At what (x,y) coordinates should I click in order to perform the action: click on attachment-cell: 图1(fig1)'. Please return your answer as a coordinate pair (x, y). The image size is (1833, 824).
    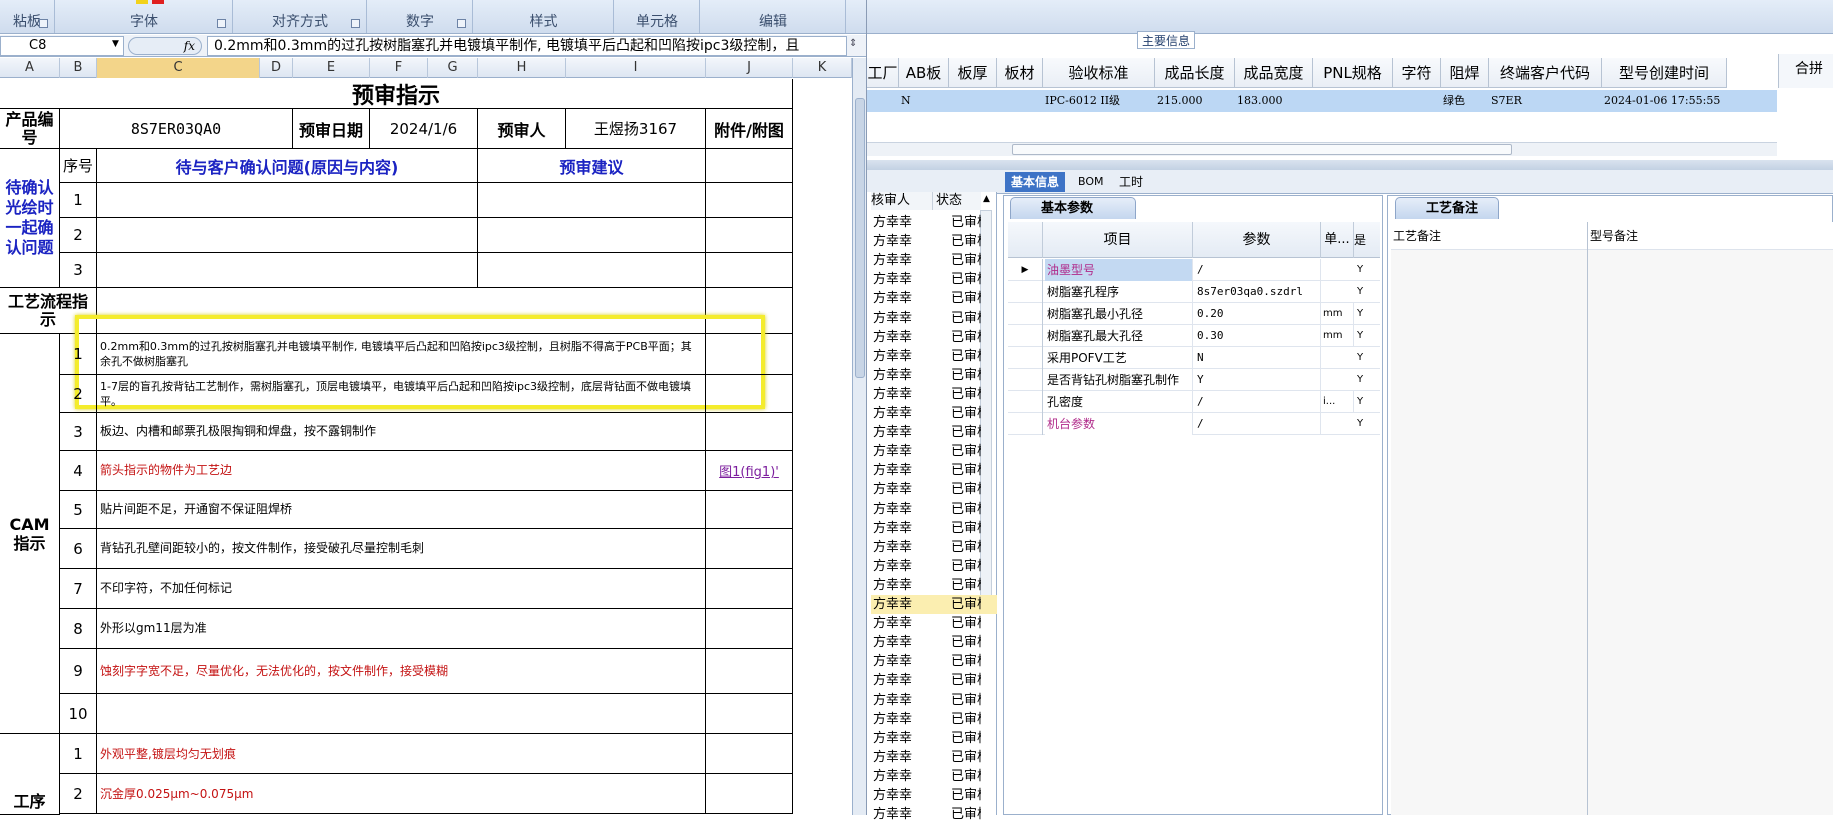
    Looking at the image, I should click on (749, 471).